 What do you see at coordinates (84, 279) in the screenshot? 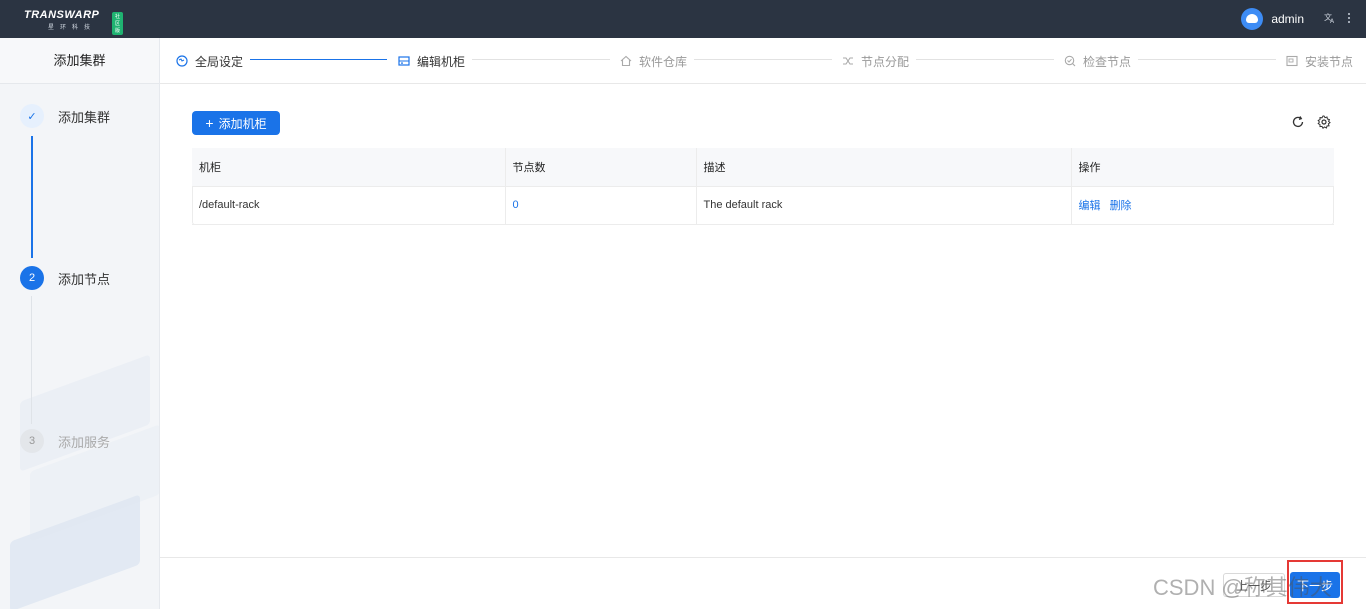
I see `step-label: 添加节点` at bounding box center [84, 279].